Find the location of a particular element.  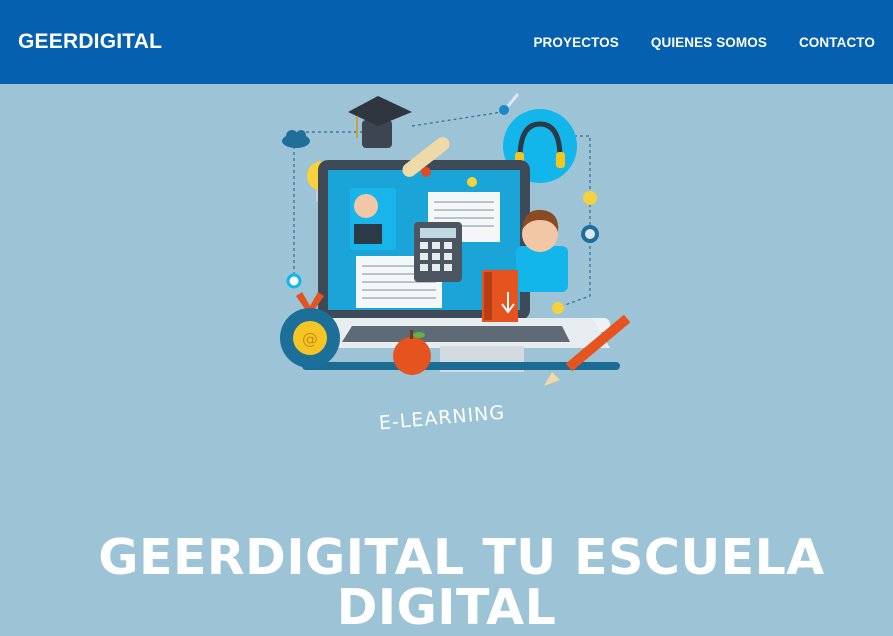

coin-icon is located at coordinates (590, 198).